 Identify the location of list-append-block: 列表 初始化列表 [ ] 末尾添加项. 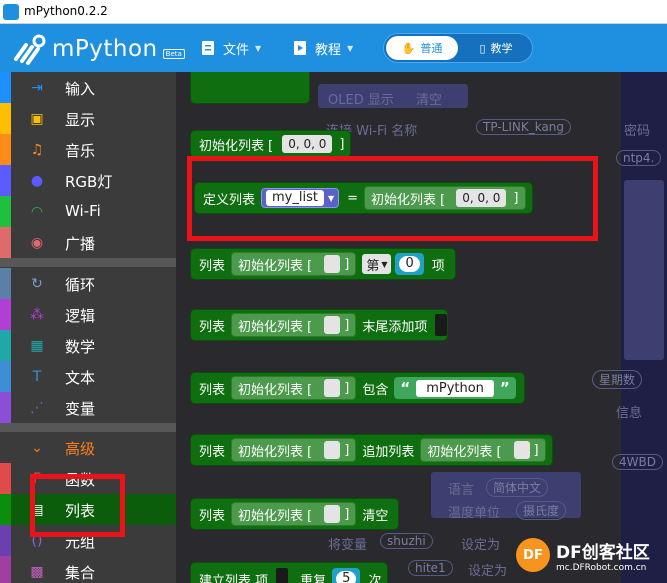
(319, 325).